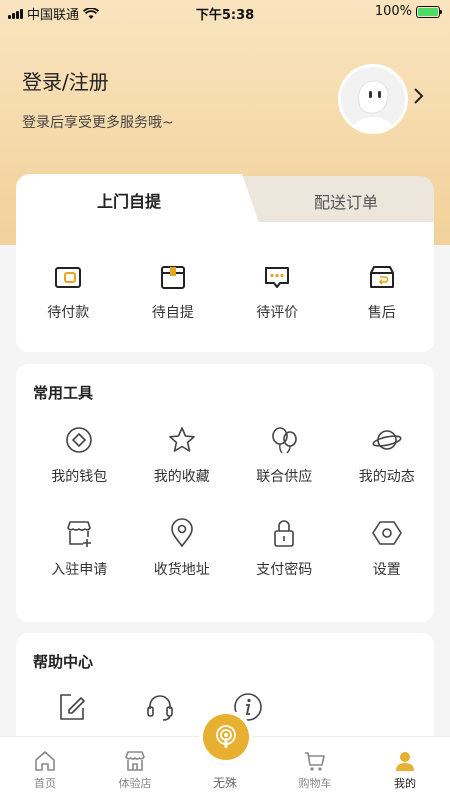 This screenshot has height=800, width=450. I want to click on location-pin-icon, so click(181, 533).